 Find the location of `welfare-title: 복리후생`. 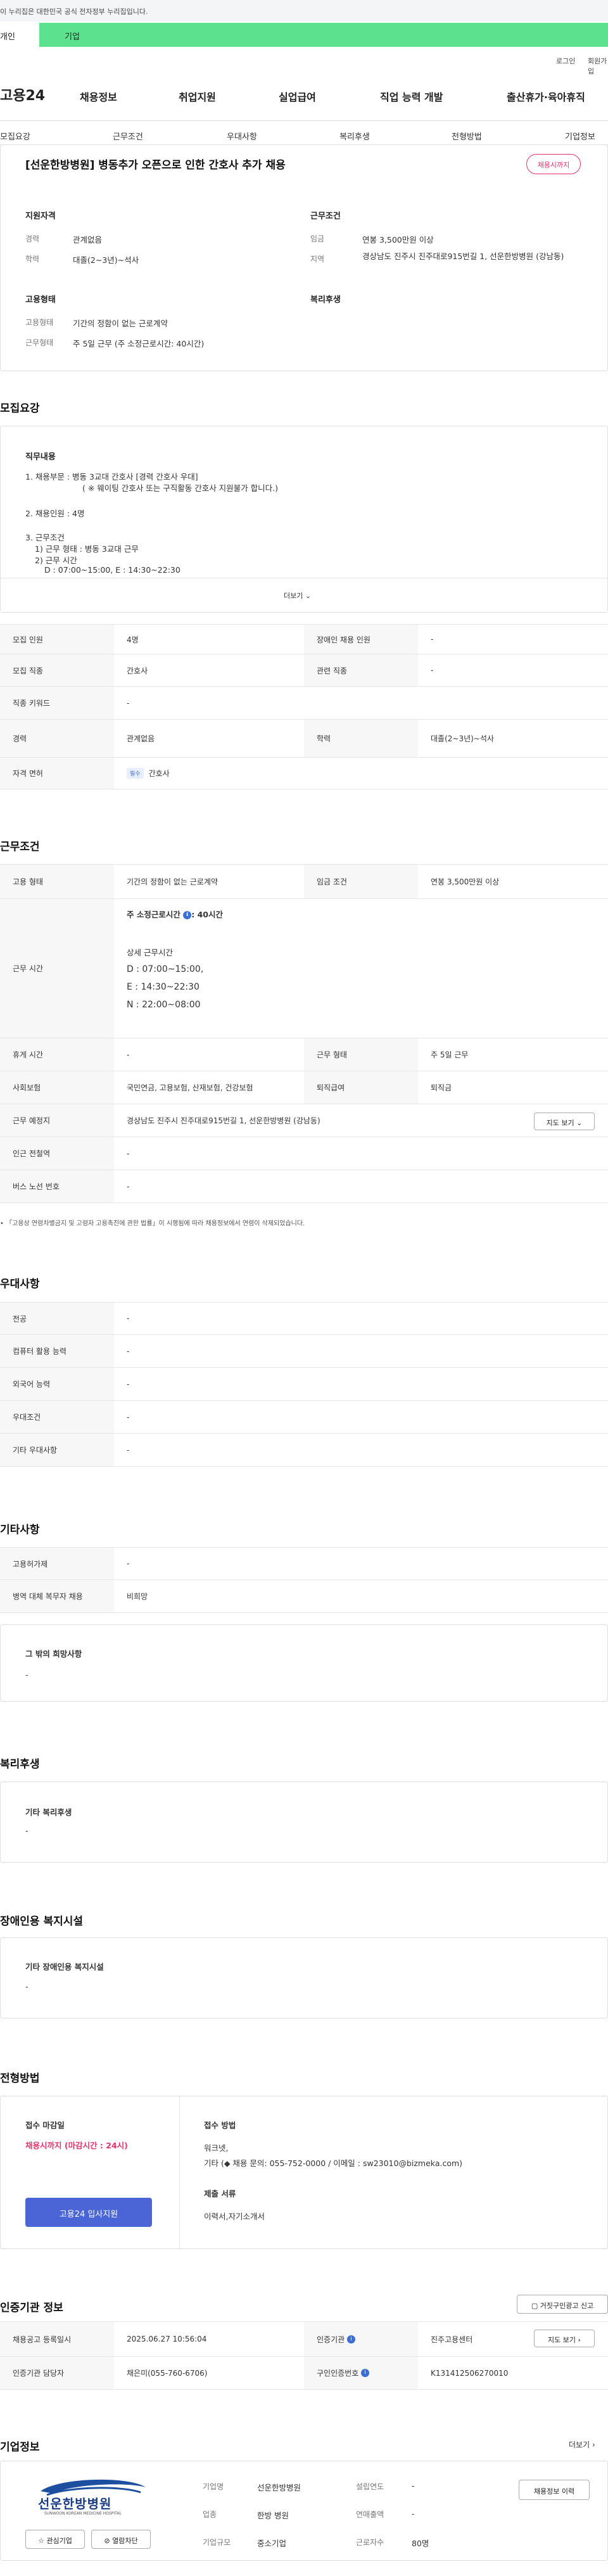

welfare-title: 복리후생 is located at coordinates (325, 300).